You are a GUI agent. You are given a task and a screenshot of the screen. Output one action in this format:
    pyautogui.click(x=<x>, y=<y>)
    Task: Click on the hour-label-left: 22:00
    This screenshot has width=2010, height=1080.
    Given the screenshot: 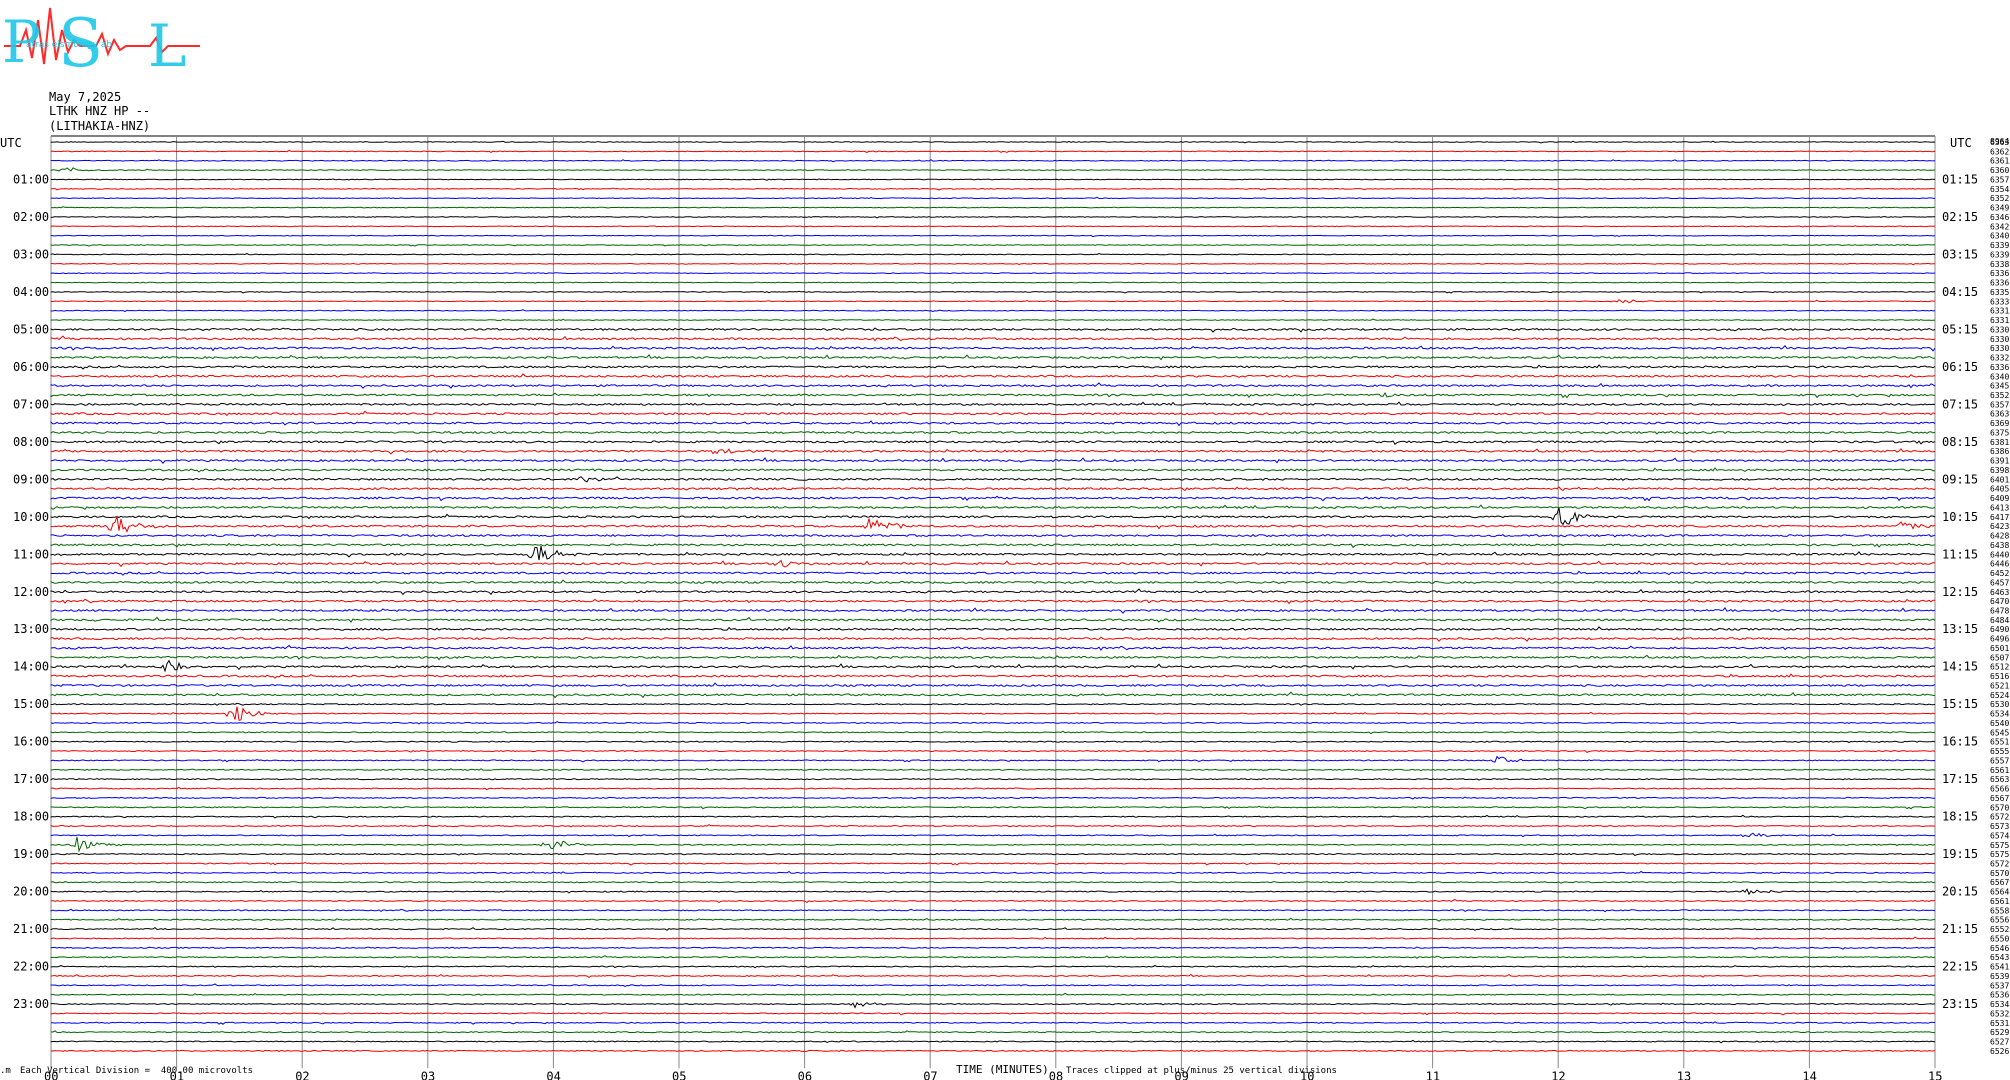 What is the action you would take?
    pyautogui.click(x=31, y=967)
    